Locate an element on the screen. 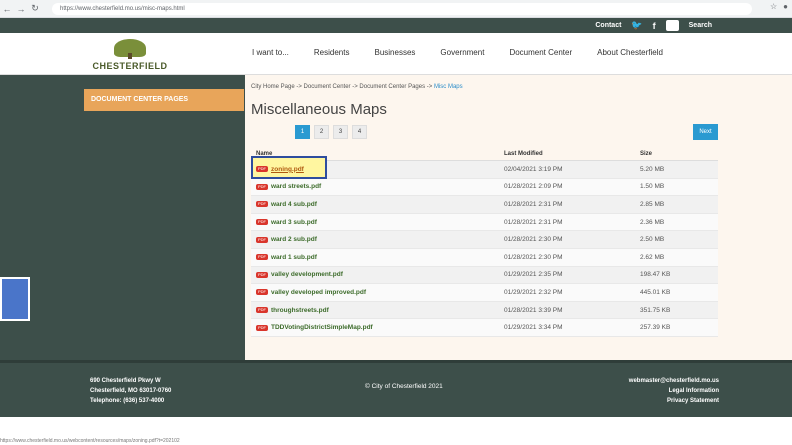 The height and width of the screenshot is (445, 792). footer-privacy-link: Privacy Statement is located at coordinates (674, 401).